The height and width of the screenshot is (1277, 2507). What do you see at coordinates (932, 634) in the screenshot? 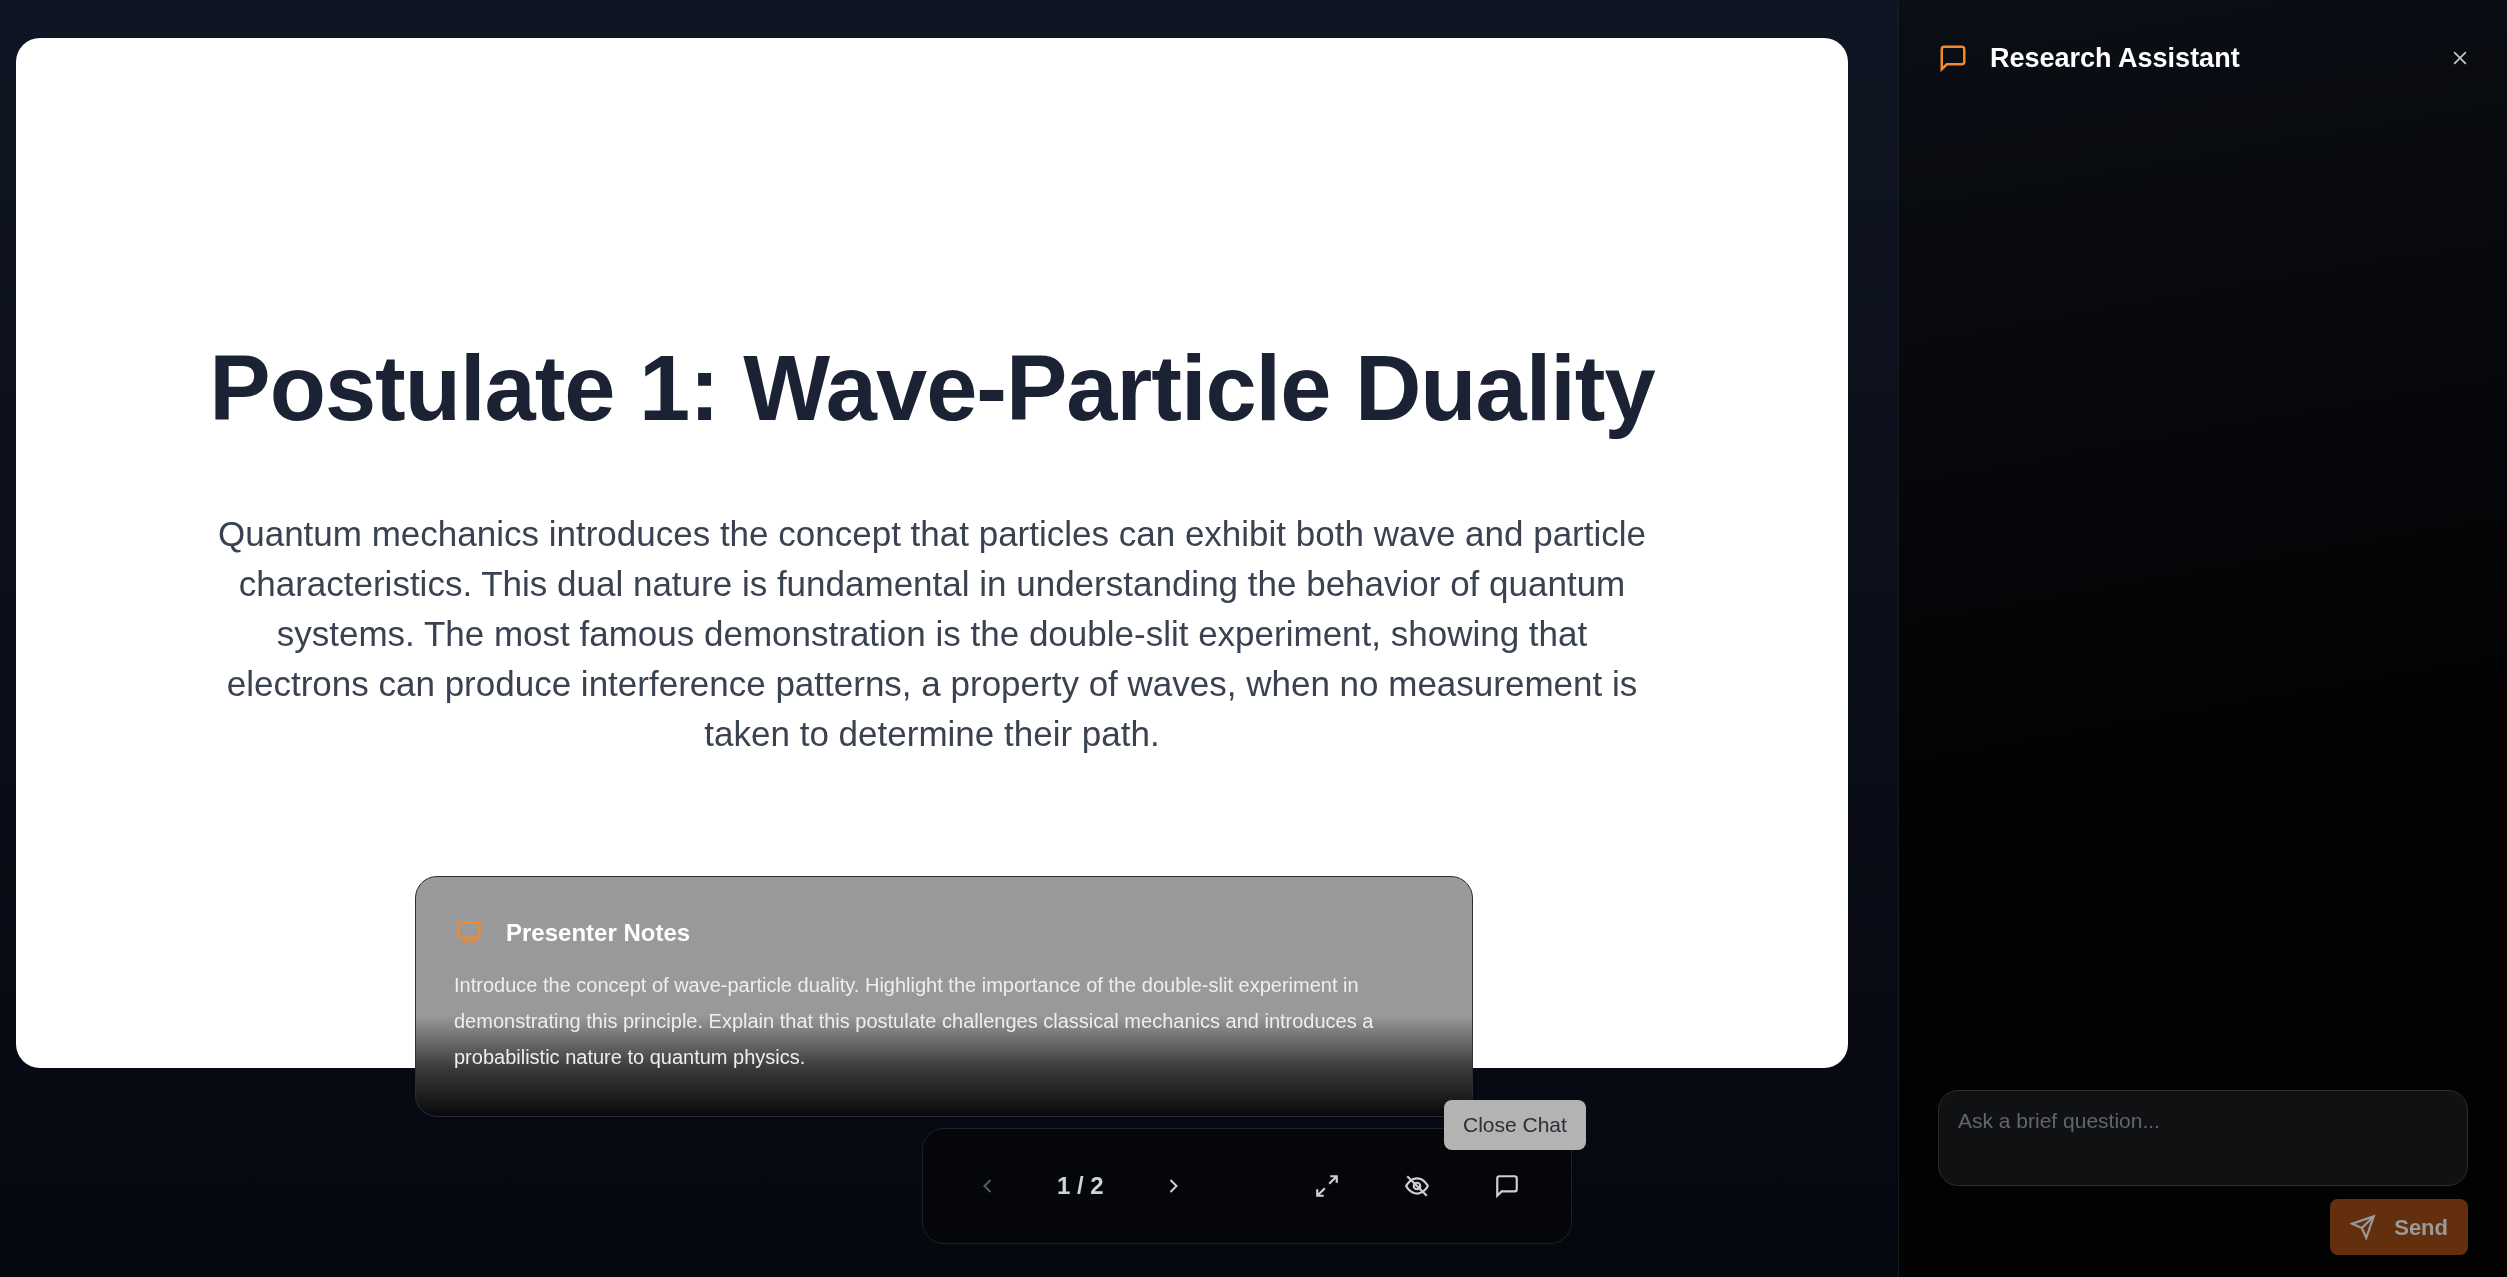
I see `slide-body: Quantum mechanics introduces the concept that particles can exhibit both wave and particle characteristics. This dual nature is fundamental in understanding the behavior of quantum systems. The most famous demonstration is the double-slit experiment, showing that electrons can produce interference patterns, a property of waves, when no measurement is taken to determine their path.` at bounding box center [932, 634].